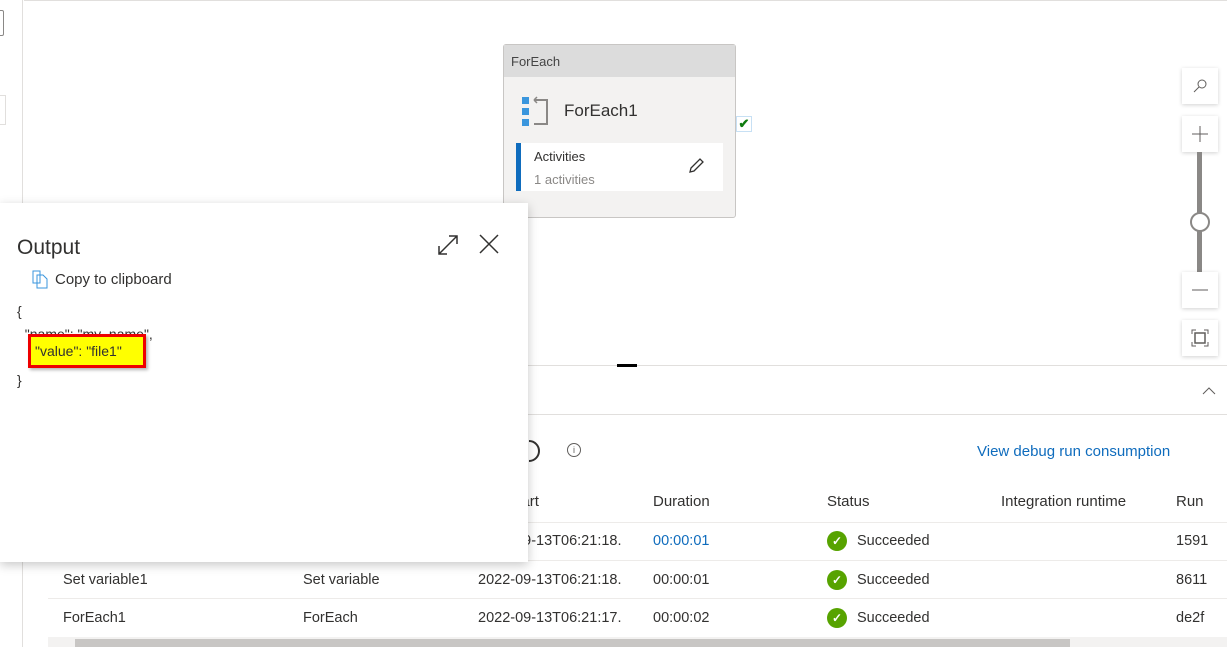  I want to click on minus-icon, so click(1200, 290).